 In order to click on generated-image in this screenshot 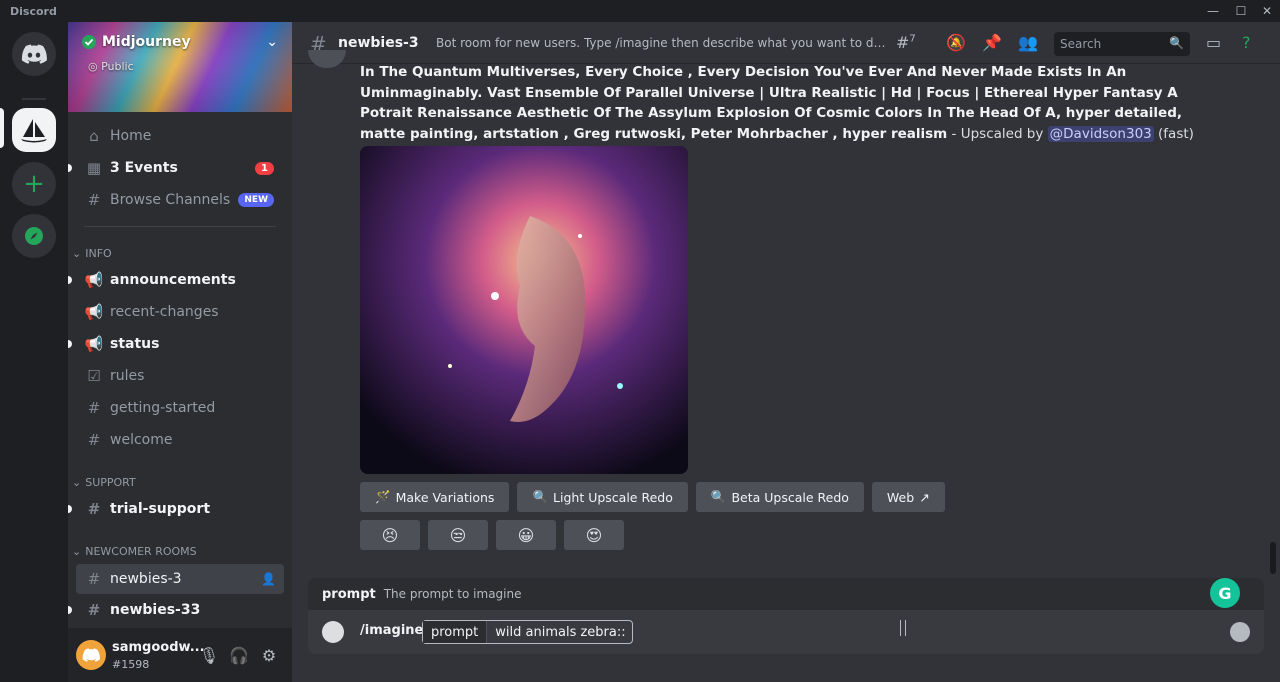, I will do `click(524, 310)`.